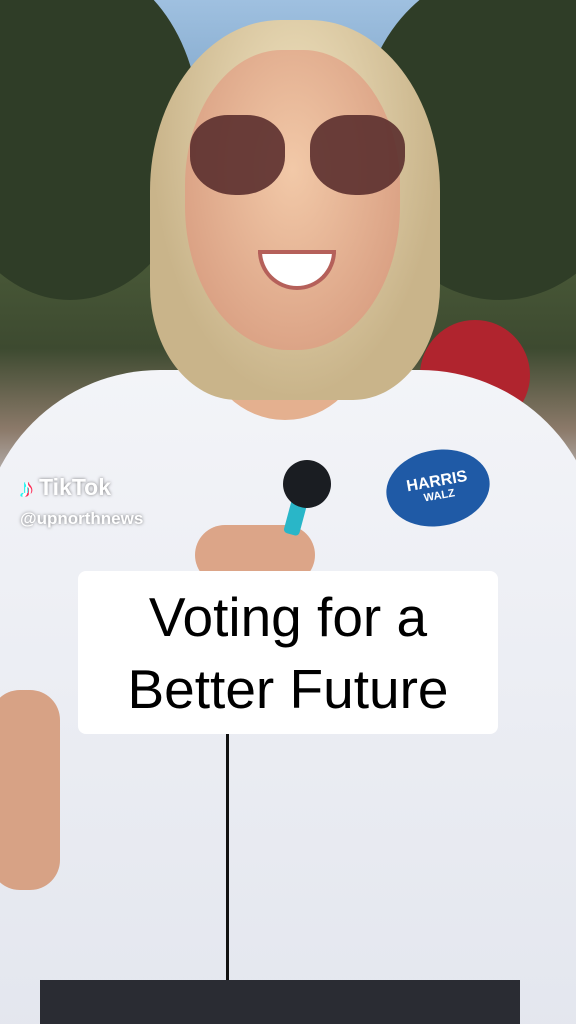  I want to click on tiktok-note-icon: ♪, so click(26, 487).